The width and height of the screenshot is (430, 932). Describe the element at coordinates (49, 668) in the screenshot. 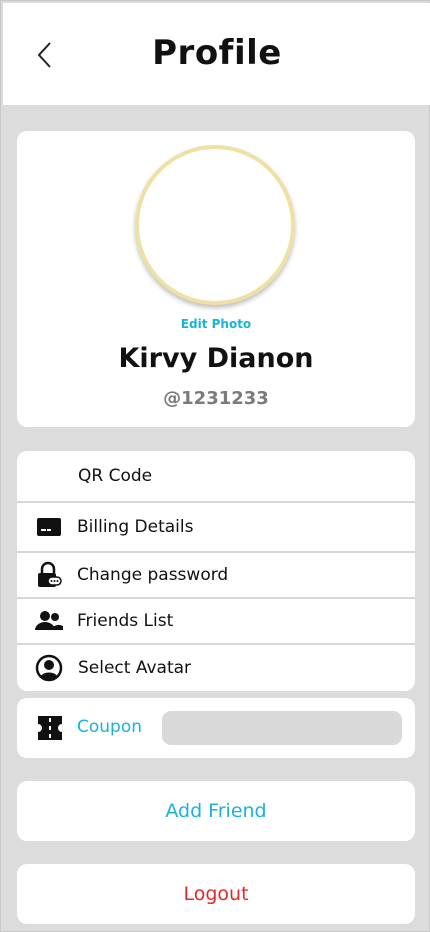

I see `user-circle-icon` at that location.